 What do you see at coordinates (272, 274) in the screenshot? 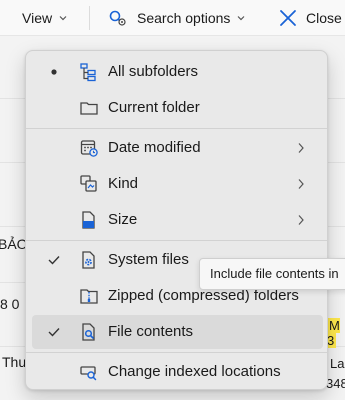
I see `tooltip: Include file contents in` at bounding box center [272, 274].